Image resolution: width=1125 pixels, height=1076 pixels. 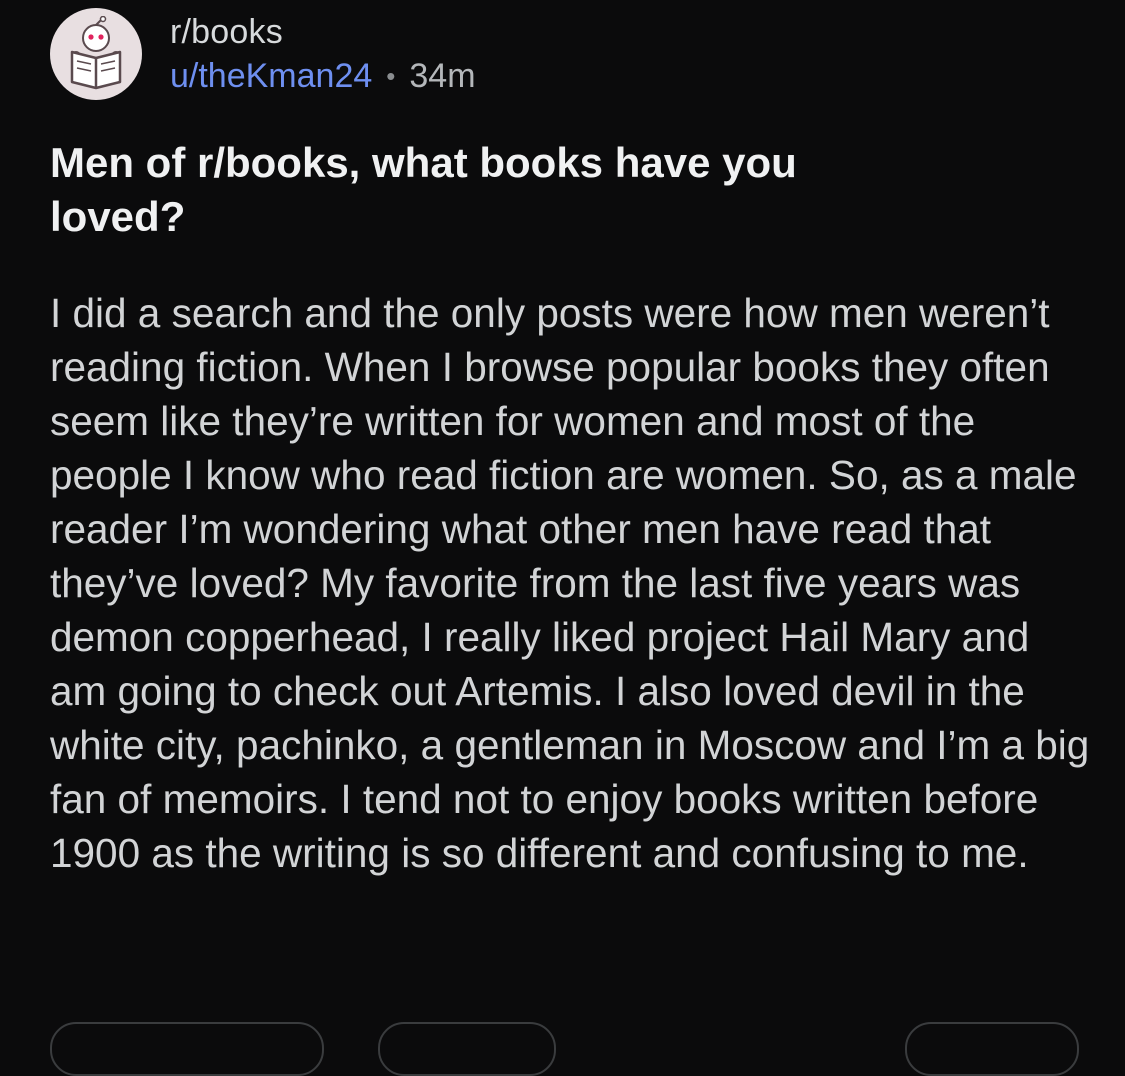 I want to click on share-pill, so click(x=992, y=1049).